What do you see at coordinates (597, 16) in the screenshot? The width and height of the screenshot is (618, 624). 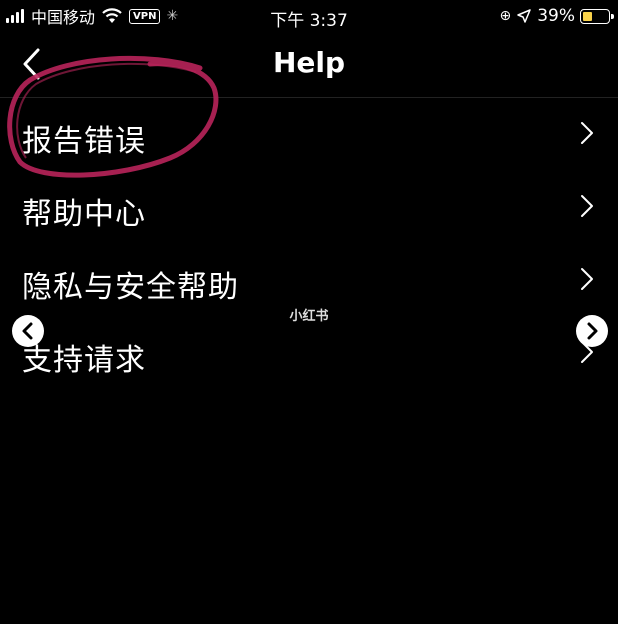 I see `battery-icon` at bounding box center [597, 16].